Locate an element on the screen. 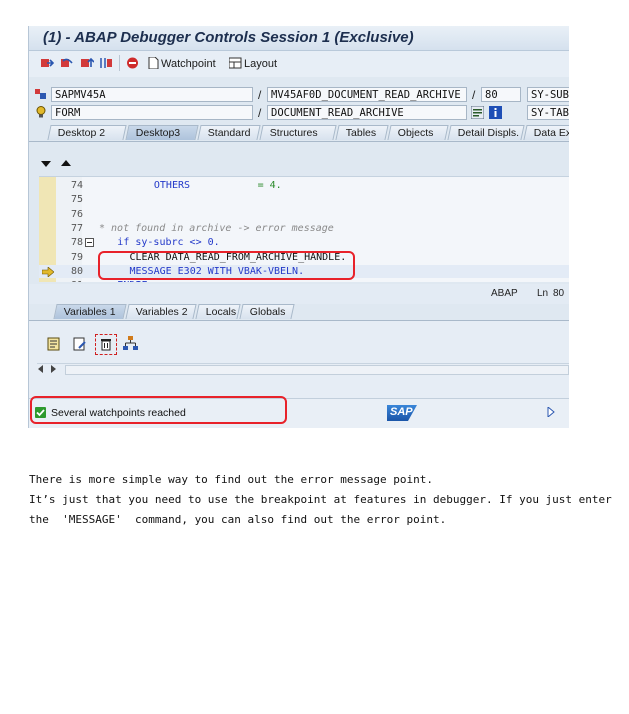 The width and height of the screenshot is (629, 714). line-field: 80 is located at coordinates (501, 94).